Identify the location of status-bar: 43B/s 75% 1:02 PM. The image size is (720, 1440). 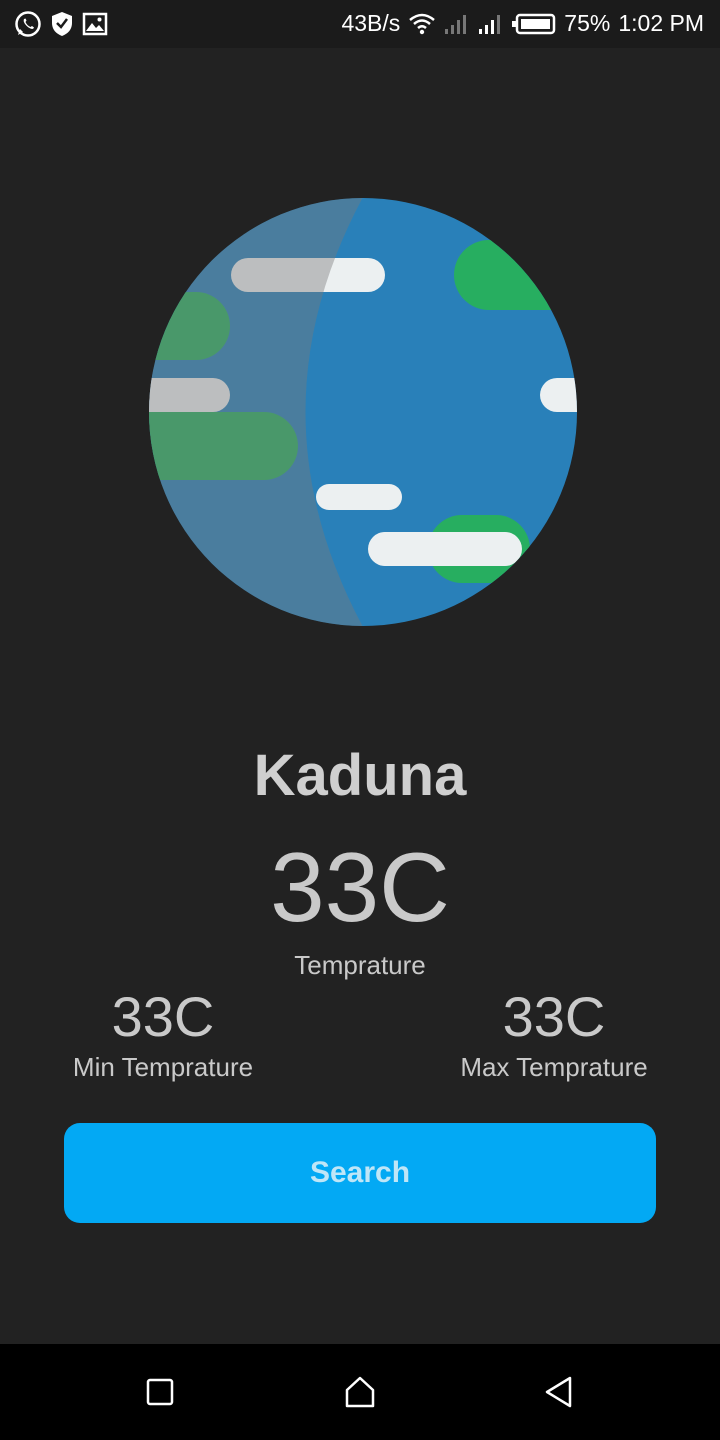
(360, 24).